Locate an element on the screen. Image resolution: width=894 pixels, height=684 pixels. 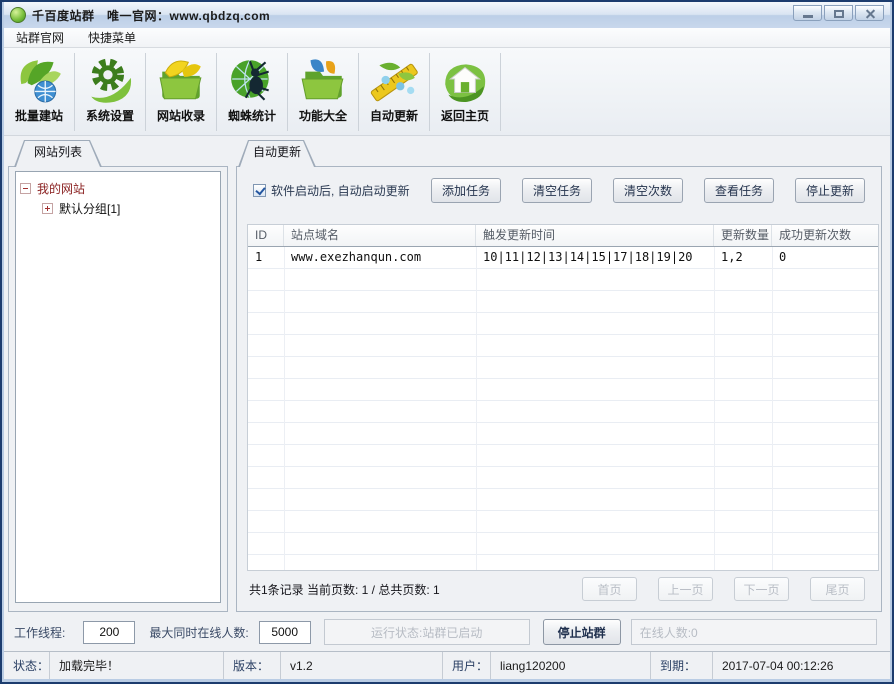
ruler-sprigs-icon is located at coordinates (394, 82).